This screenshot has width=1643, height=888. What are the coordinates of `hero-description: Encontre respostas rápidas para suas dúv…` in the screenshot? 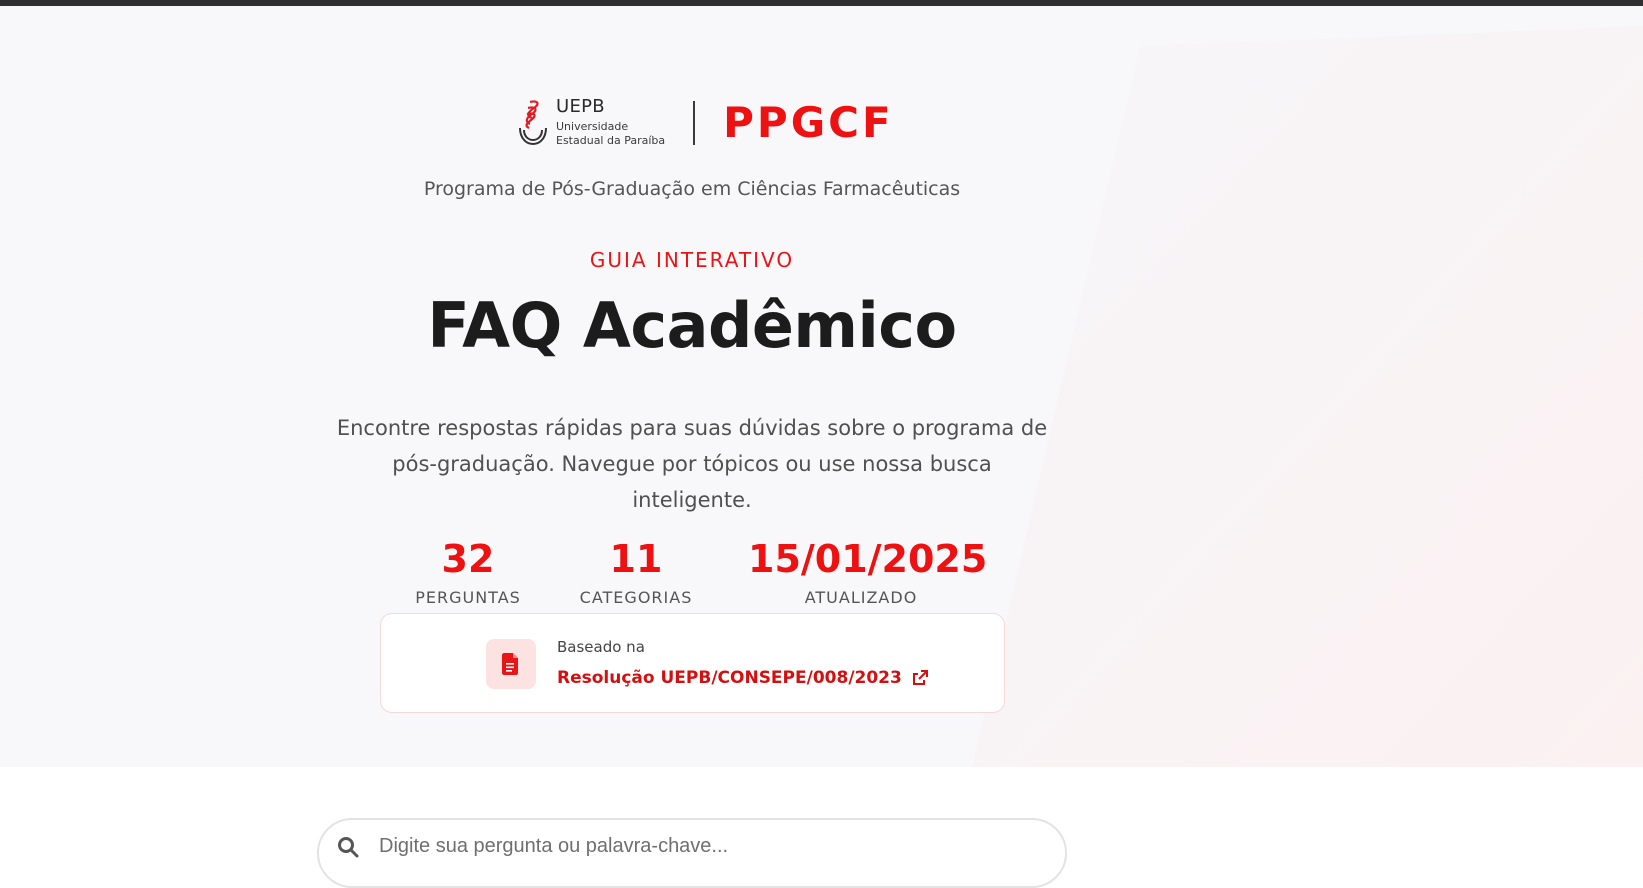 It's located at (692, 464).